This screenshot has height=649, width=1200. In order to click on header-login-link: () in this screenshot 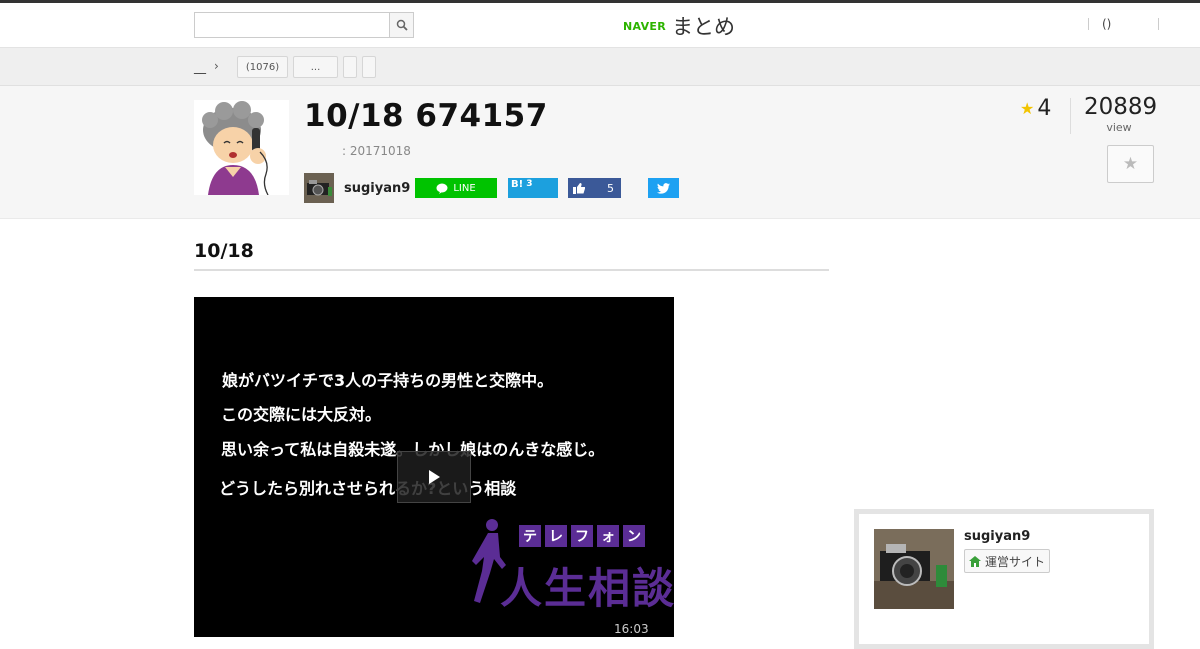, I will do `click(1104, 24)`.